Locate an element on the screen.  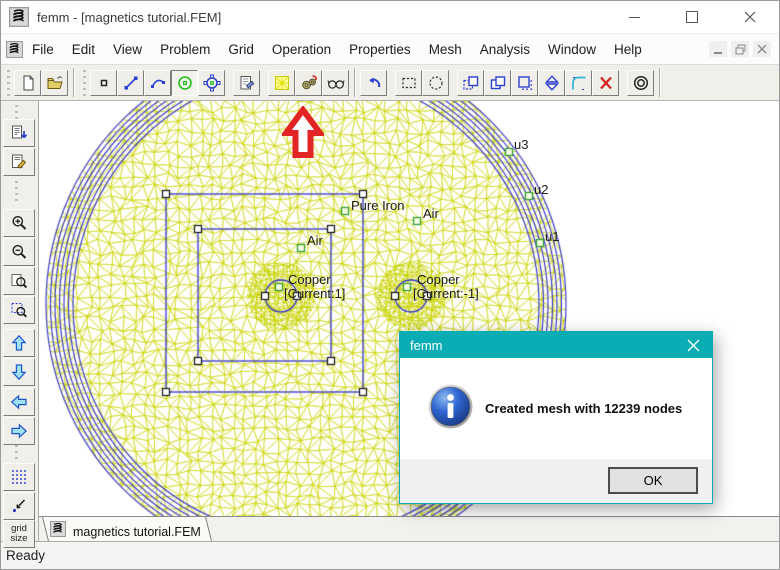
view-results-icon is located at coordinates (335, 84).